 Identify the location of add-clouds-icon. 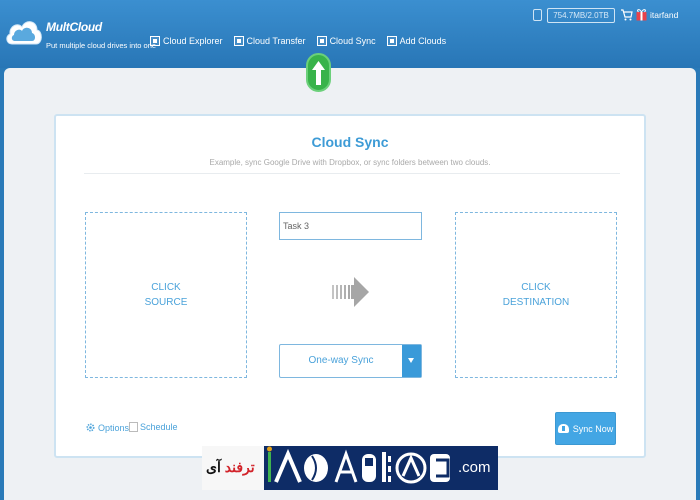
(391, 41).